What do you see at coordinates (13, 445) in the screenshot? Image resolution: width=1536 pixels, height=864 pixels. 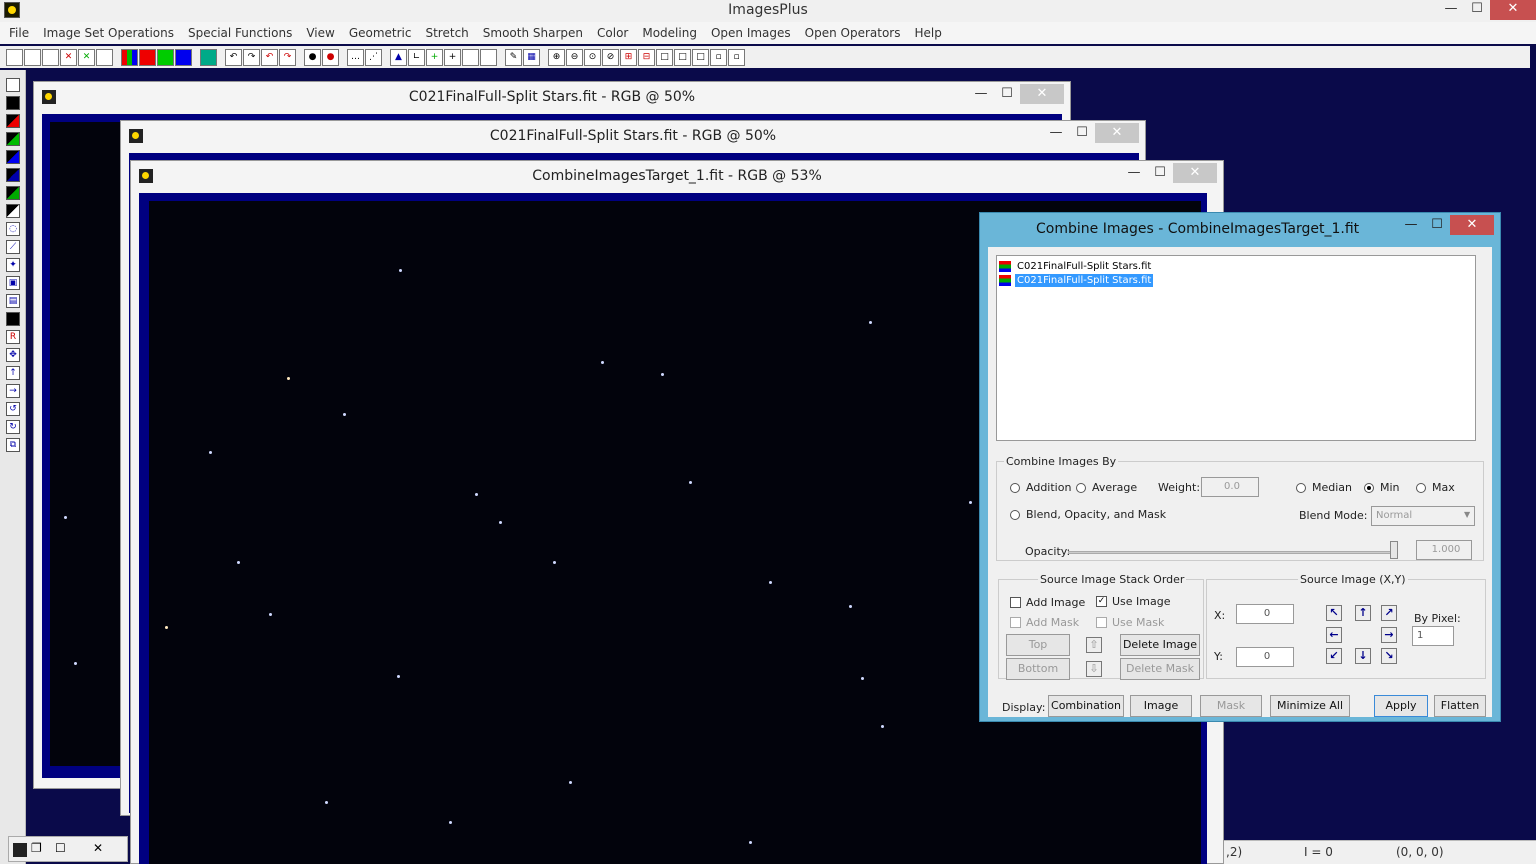 I see `copy-icon: ⧉` at bounding box center [13, 445].